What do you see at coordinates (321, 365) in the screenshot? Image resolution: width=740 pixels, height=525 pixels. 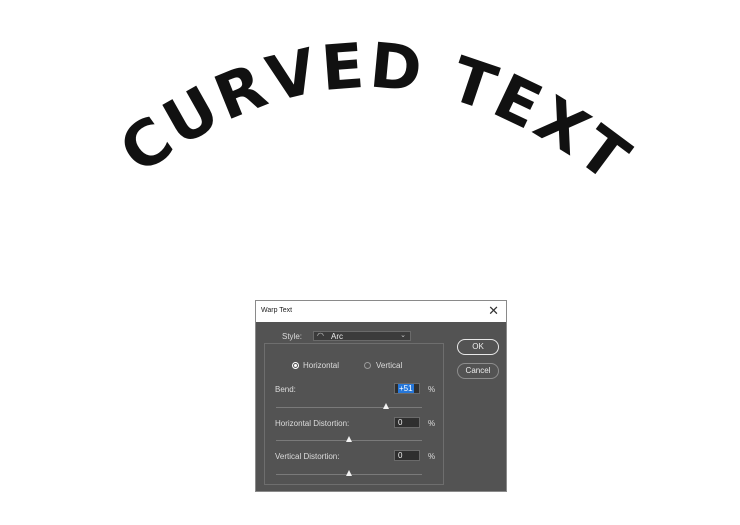 I see `horizontal-label: Horizontal` at bounding box center [321, 365].